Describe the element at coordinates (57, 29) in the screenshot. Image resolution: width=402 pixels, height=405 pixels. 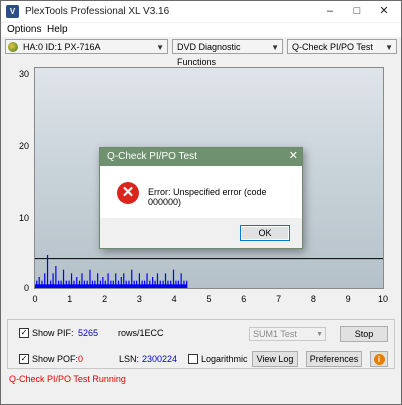
I see `menu-help: Help` at that location.